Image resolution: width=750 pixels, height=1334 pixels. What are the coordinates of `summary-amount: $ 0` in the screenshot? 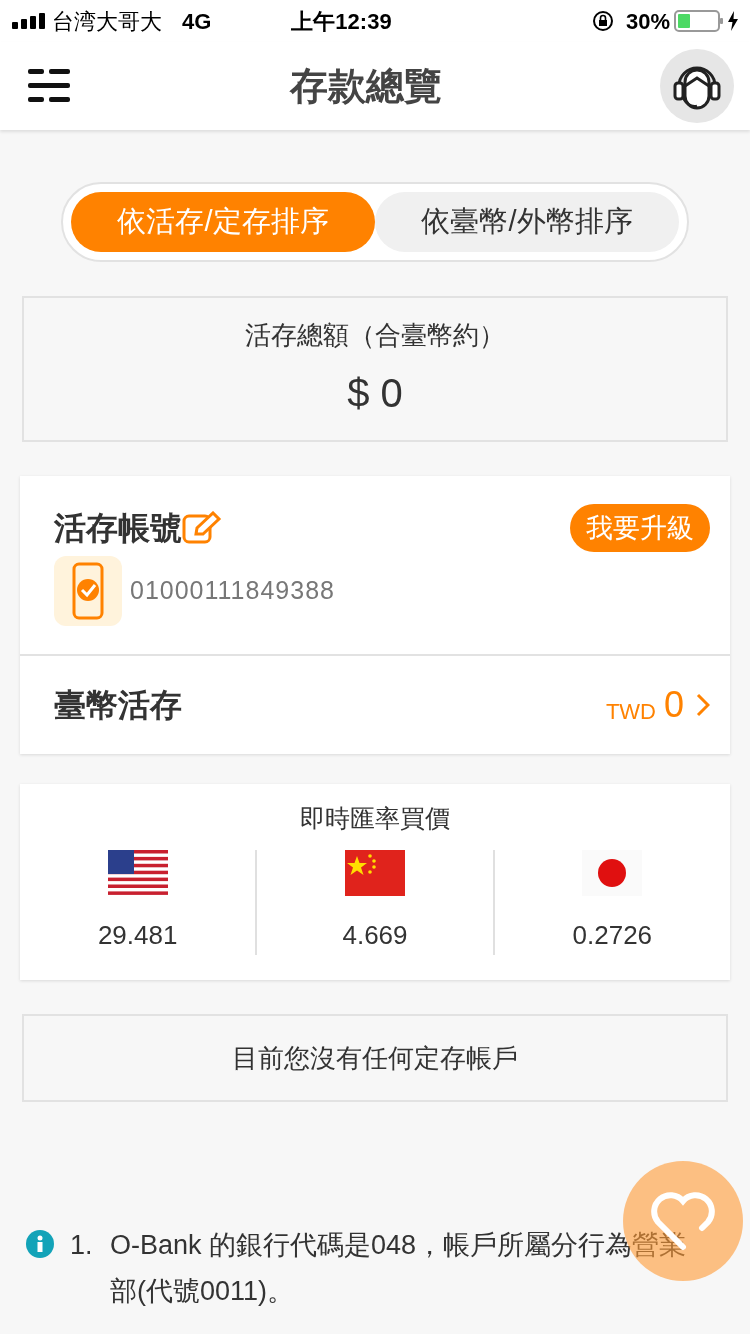 It's located at (375, 393).